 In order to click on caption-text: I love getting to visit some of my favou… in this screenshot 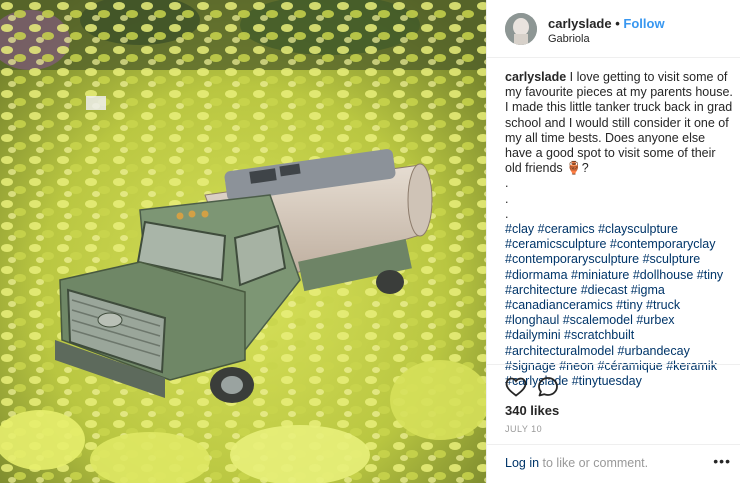, I will do `click(619, 123)`.